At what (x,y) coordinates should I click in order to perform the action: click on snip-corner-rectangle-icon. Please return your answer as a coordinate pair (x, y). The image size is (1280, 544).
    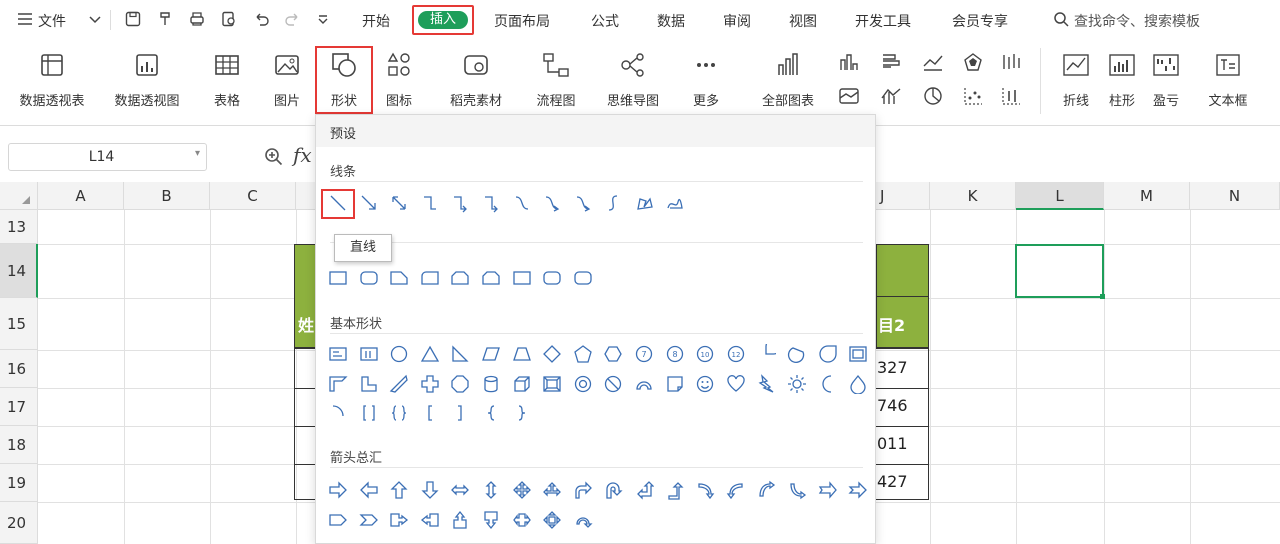
    Looking at the image, I should click on (399, 278).